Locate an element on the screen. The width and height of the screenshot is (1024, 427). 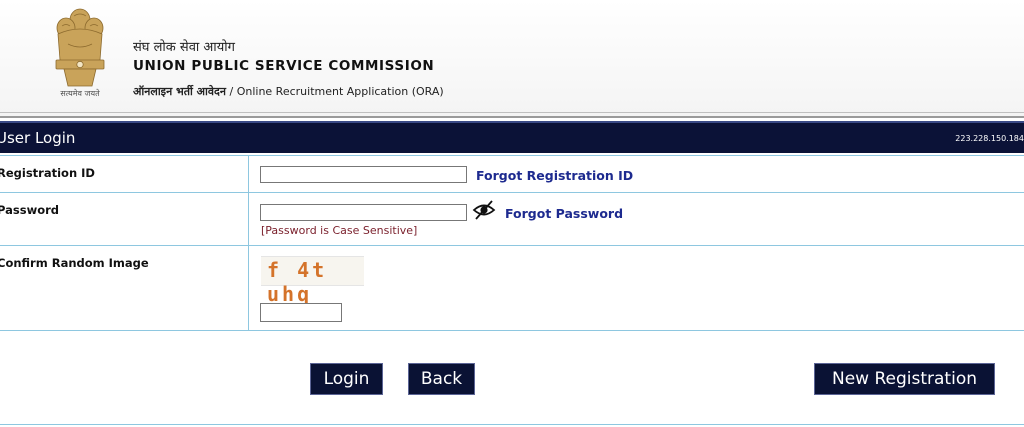
login-button: Login is located at coordinates (346, 379).